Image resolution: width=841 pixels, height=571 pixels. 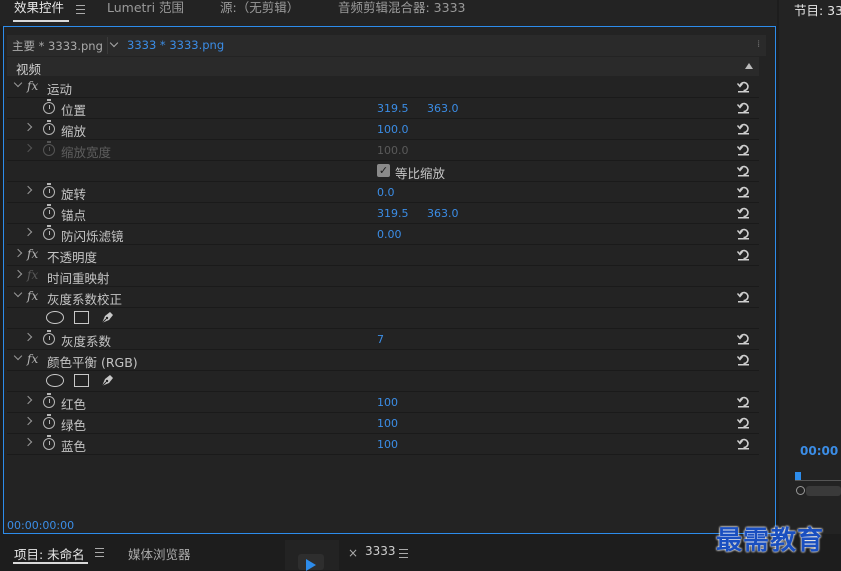 What do you see at coordinates (383, 381) in the screenshot?
I see `mask-tools-row` at bounding box center [383, 381].